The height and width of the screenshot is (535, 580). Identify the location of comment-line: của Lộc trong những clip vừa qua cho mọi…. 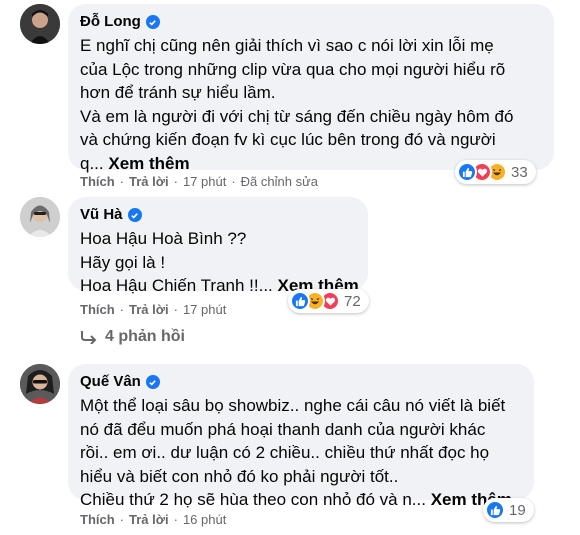
(293, 69).